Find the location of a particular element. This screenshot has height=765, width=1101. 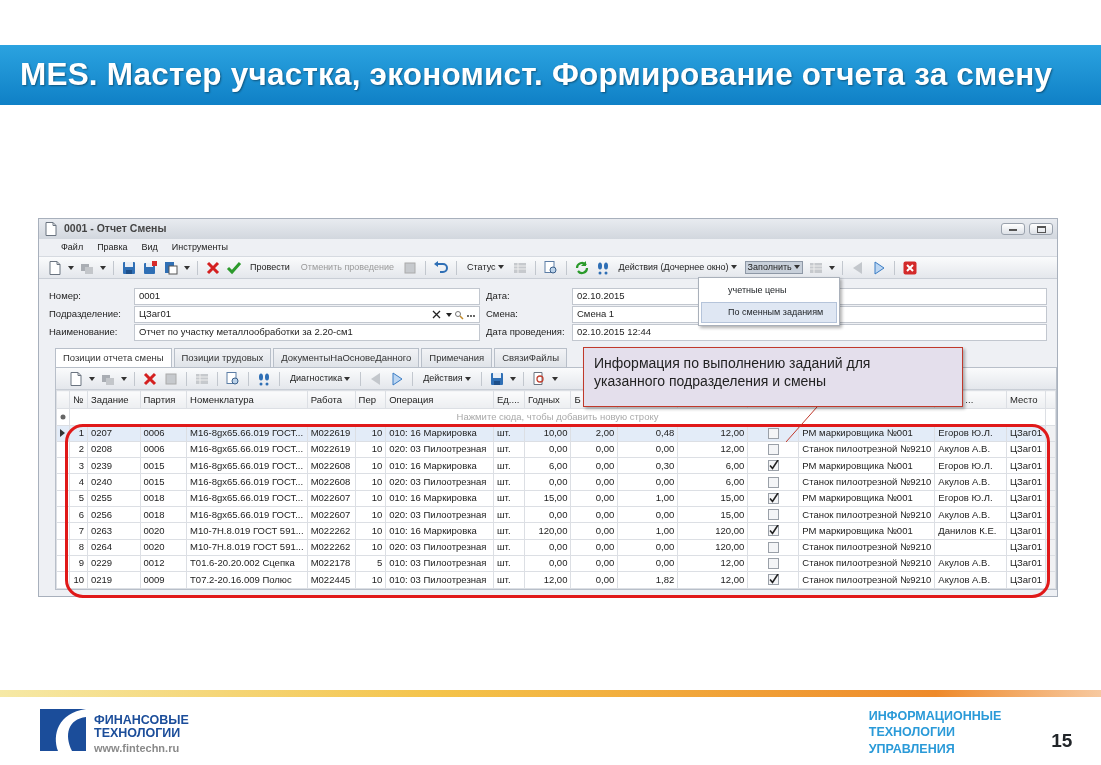

table-cell: 1,82 is located at coordinates (647, 579).